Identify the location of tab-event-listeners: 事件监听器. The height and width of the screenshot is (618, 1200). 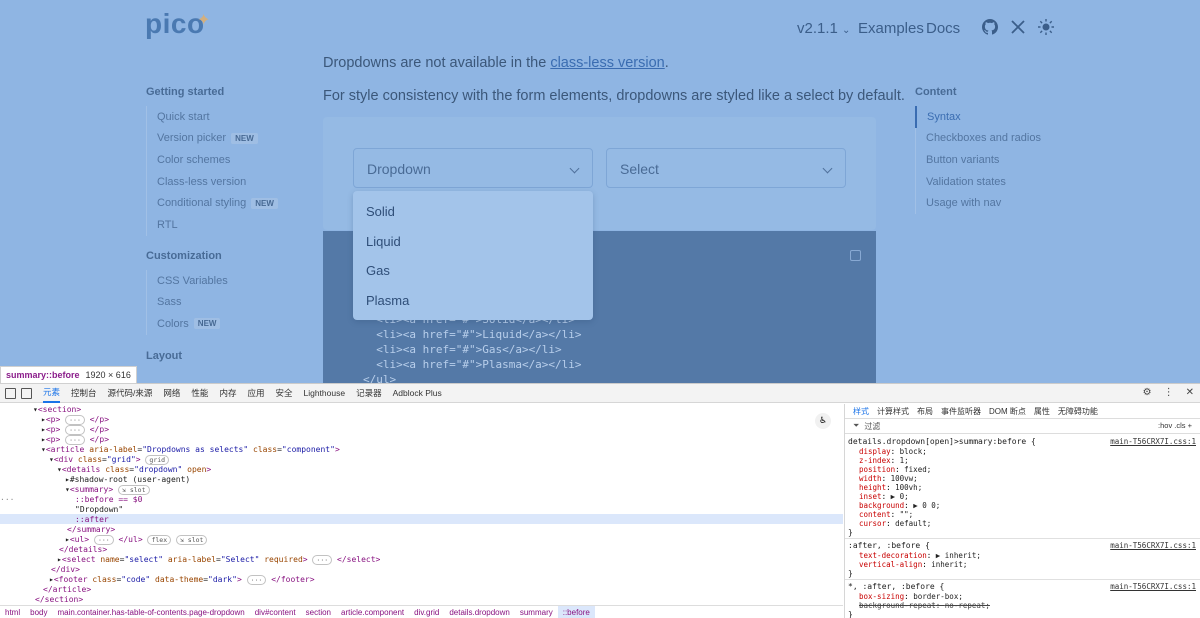
(961, 411).